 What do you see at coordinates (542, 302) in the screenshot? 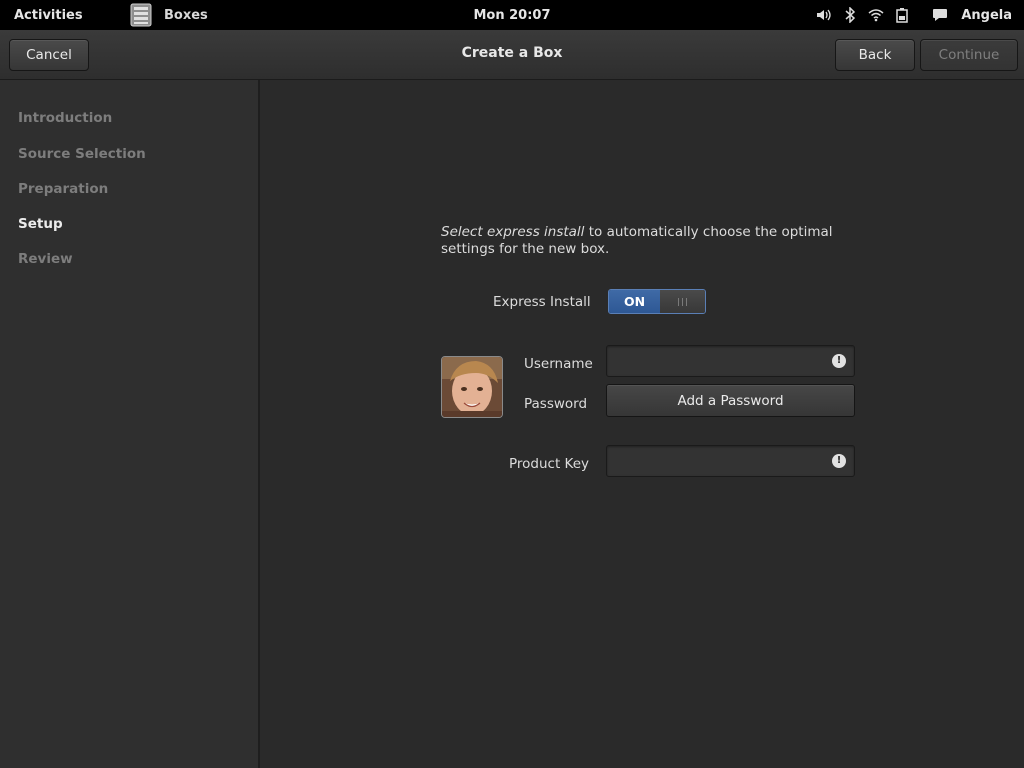
I see `express-install-label: Express Install` at bounding box center [542, 302].